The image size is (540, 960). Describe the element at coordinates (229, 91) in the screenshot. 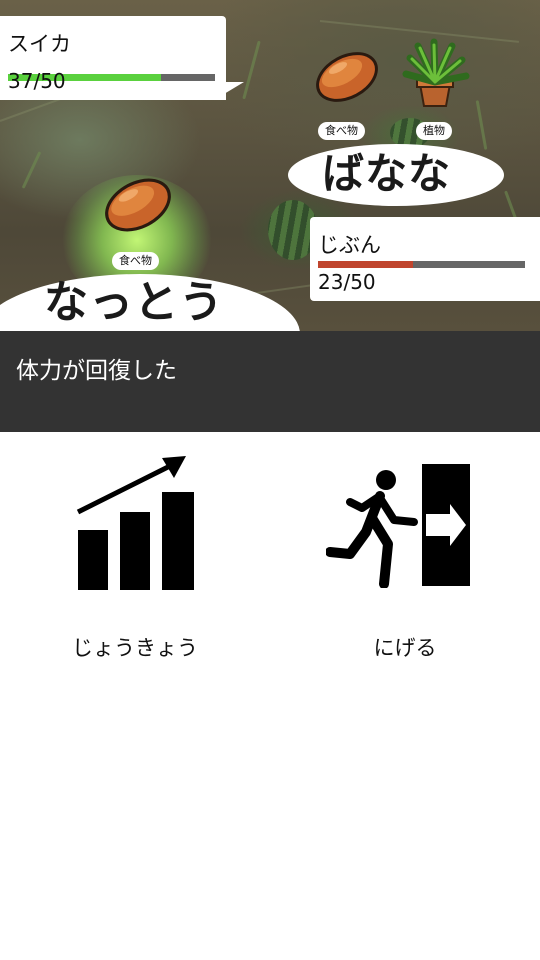

I see `enemy-panel-tail` at that location.